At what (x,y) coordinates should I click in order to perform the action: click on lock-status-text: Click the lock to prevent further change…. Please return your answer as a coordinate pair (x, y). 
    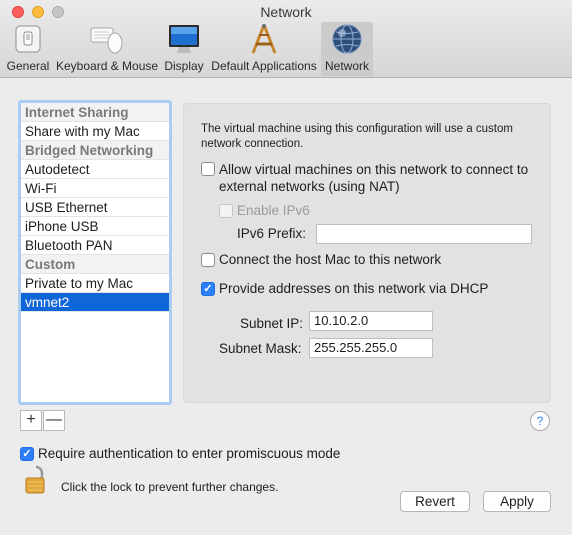
    Looking at the image, I should click on (170, 487).